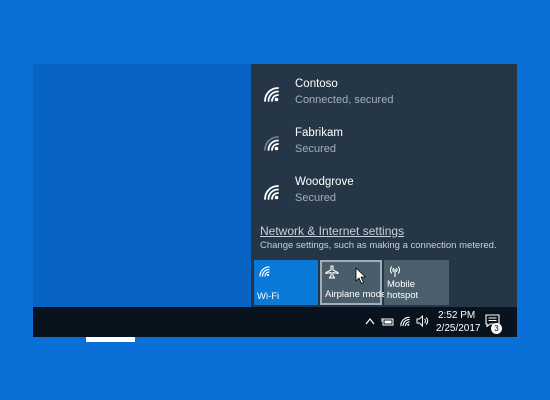 The height and width of the screenshot is (400, 550). Describe the element at coordinates (319, 133) in the screenshot. I see `network-name: Fabrikam` at that location.